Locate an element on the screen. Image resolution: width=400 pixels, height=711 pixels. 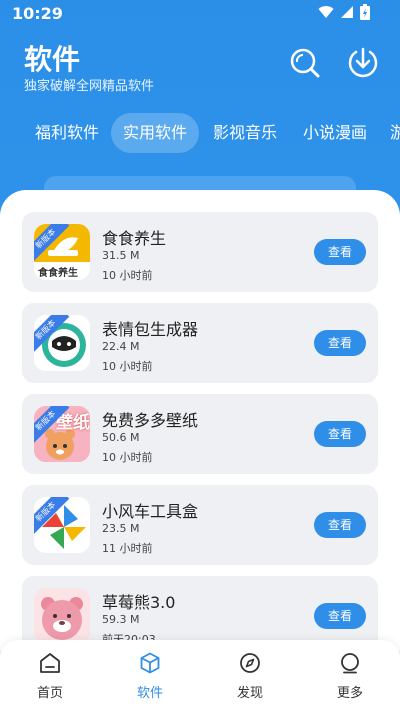
search-button is located at coordinates (305, 63).